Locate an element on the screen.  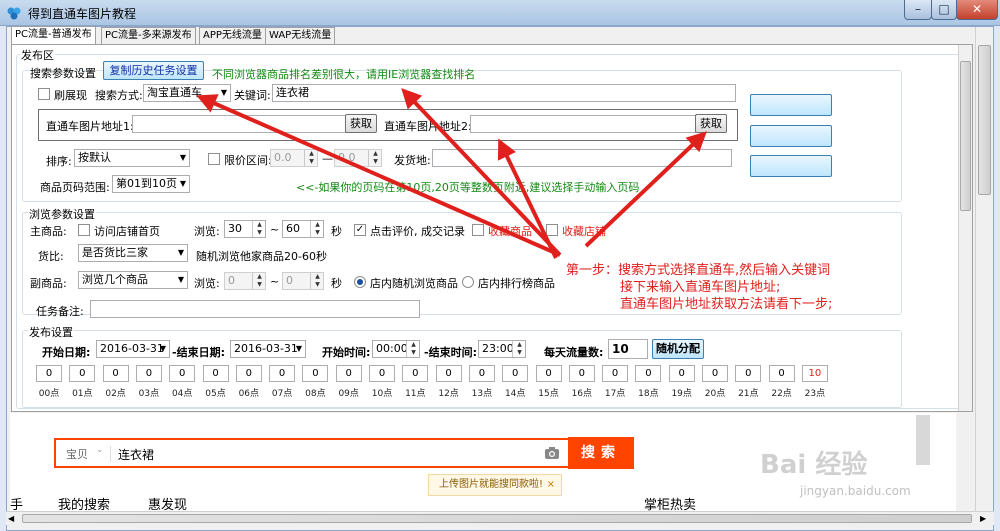
annotation-line-2: 接下来输入直通车图片地址; is located at coordinates (700, 287).